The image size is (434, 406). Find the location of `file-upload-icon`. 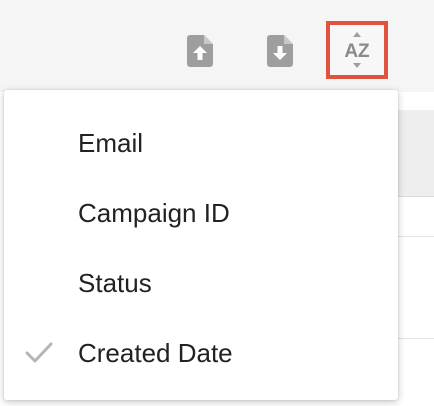

file-upload-icon is located at coordinates (200, 51).